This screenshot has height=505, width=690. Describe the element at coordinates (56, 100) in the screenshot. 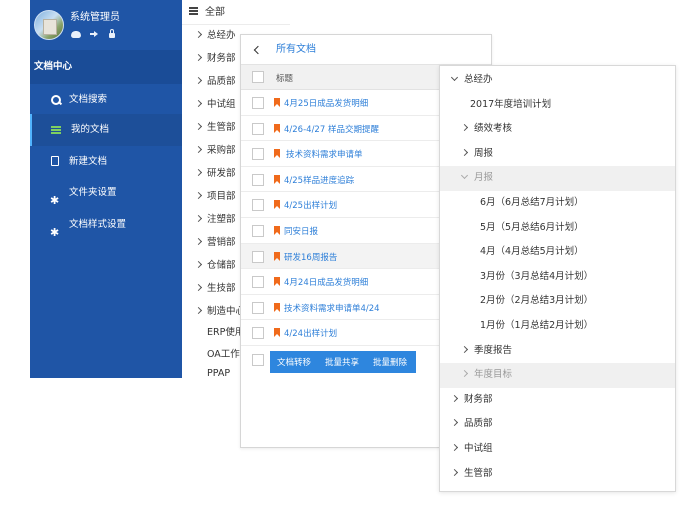

I see `search-icon` at that location.